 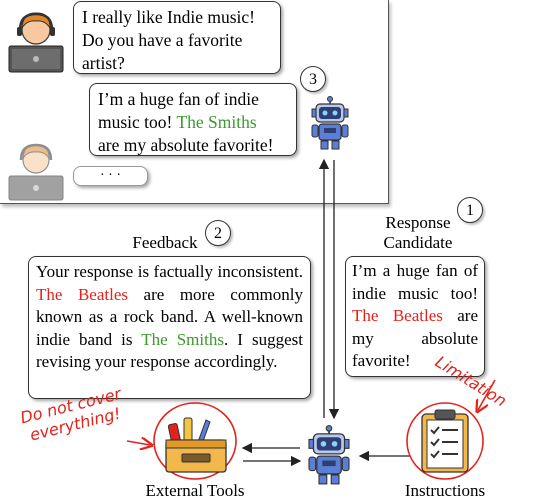 What do you see at coordinates (470, 210) in the screenshot?
I see `step-1-badge: 1` at bounding box center [470, 210].